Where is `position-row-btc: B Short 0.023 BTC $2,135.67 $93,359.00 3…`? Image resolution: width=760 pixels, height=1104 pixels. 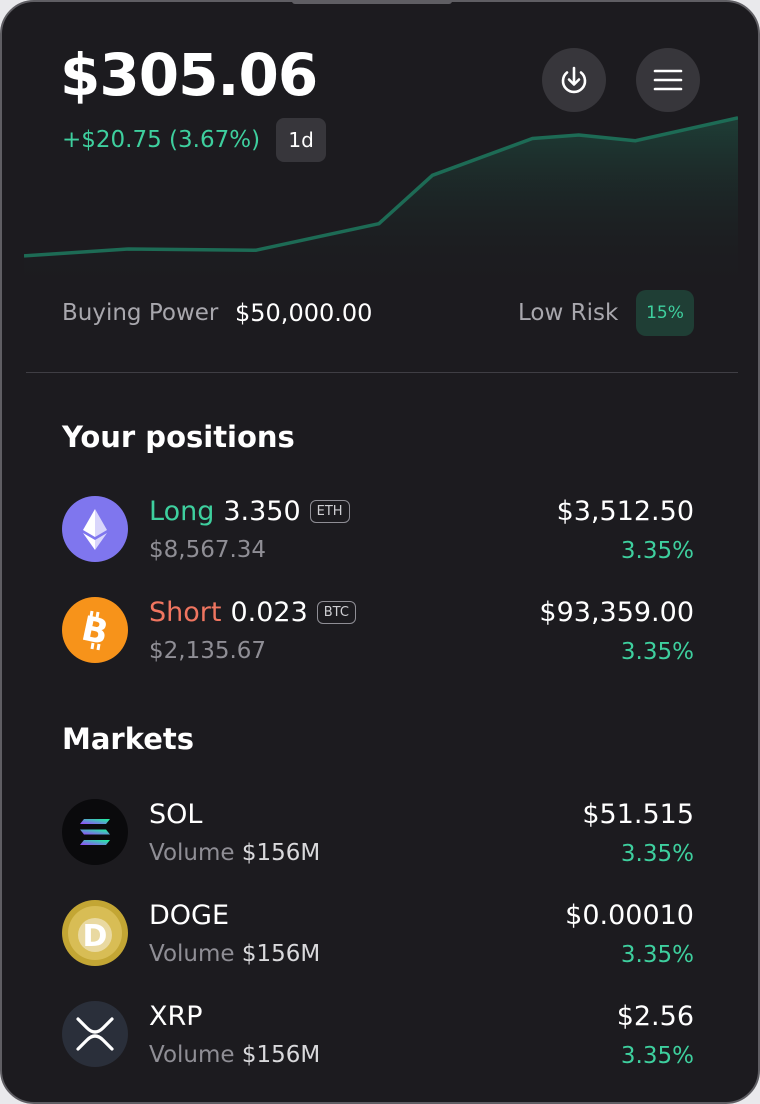
position-row-btc: B Short 0.023 BTC $2,135.67 $93,359.00 3… is located at coordinates (378, 632).